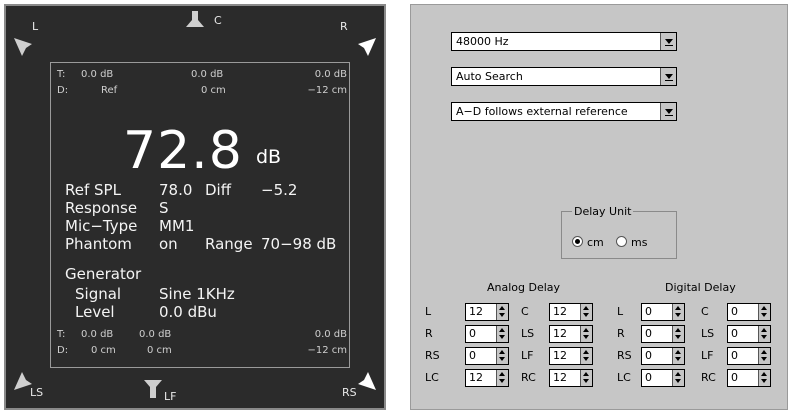  I want to click on delay-unit-ms-label: ms, so click(639, 242).